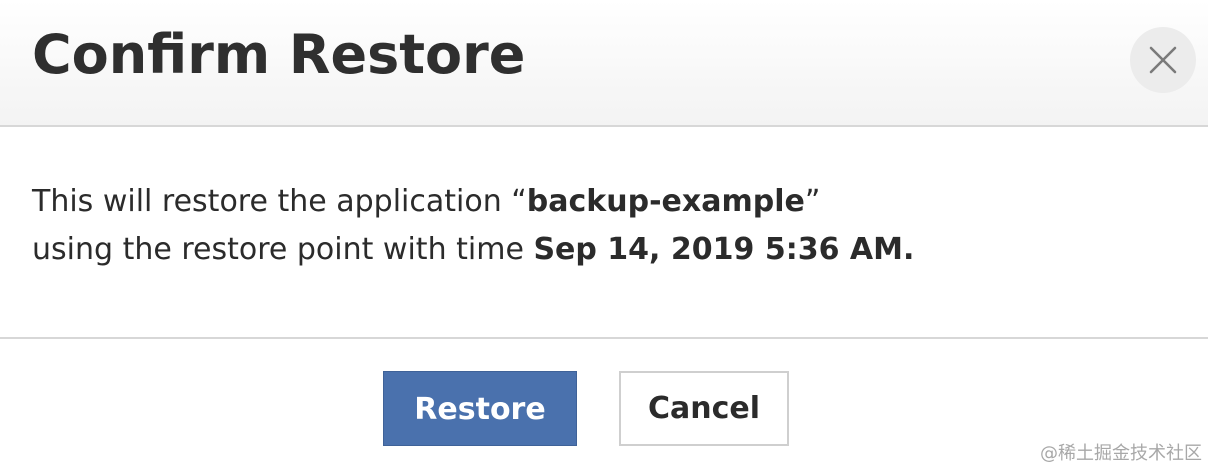 This screenshot has width=1208, height=471. What do you see at coordinates (604, 338) in the screenshot?
I see `footer-divider` at bounding box center [604, 338].